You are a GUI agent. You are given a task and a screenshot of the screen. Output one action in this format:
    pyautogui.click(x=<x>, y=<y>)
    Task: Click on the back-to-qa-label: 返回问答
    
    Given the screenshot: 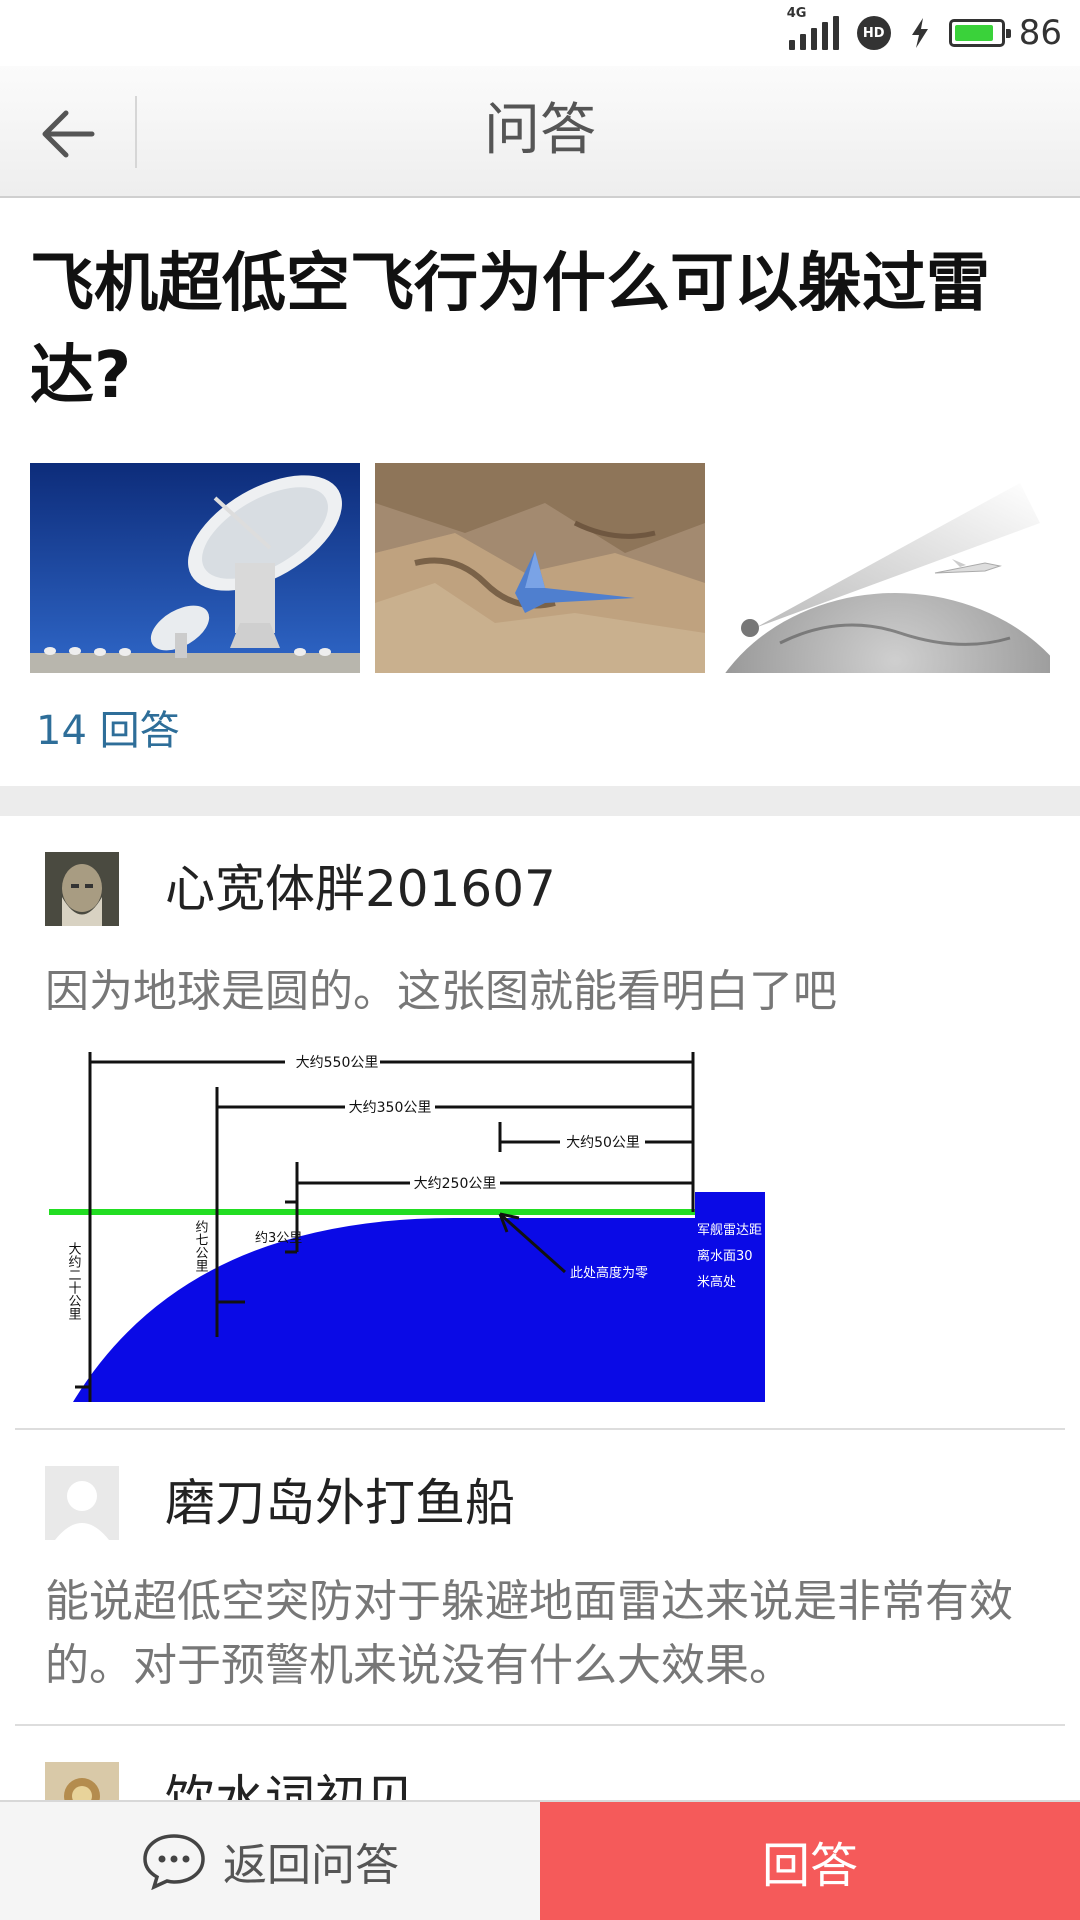 What is the action you would take?
    pyautogui.click(x=311, y=1865)
    